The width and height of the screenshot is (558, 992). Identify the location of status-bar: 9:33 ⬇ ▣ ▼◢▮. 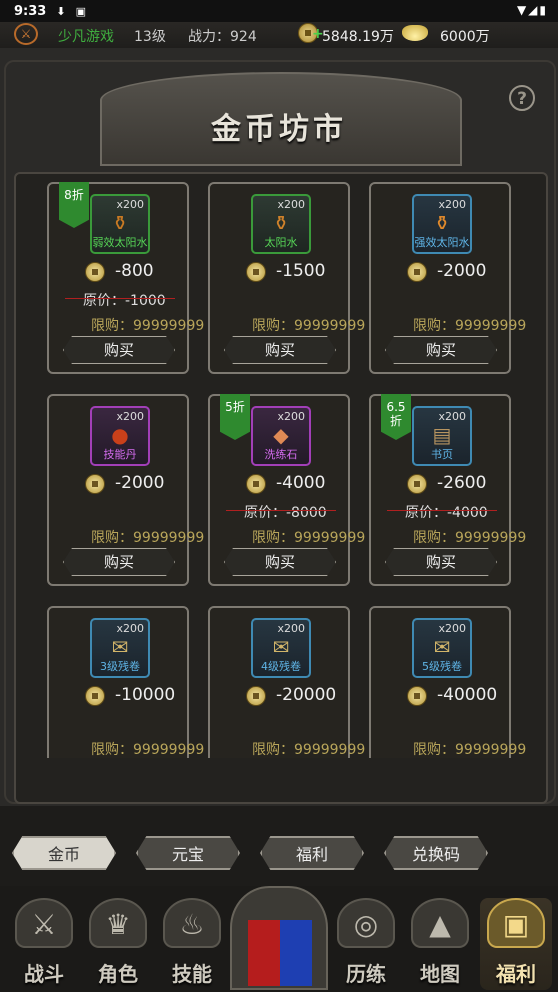
(279, 11).